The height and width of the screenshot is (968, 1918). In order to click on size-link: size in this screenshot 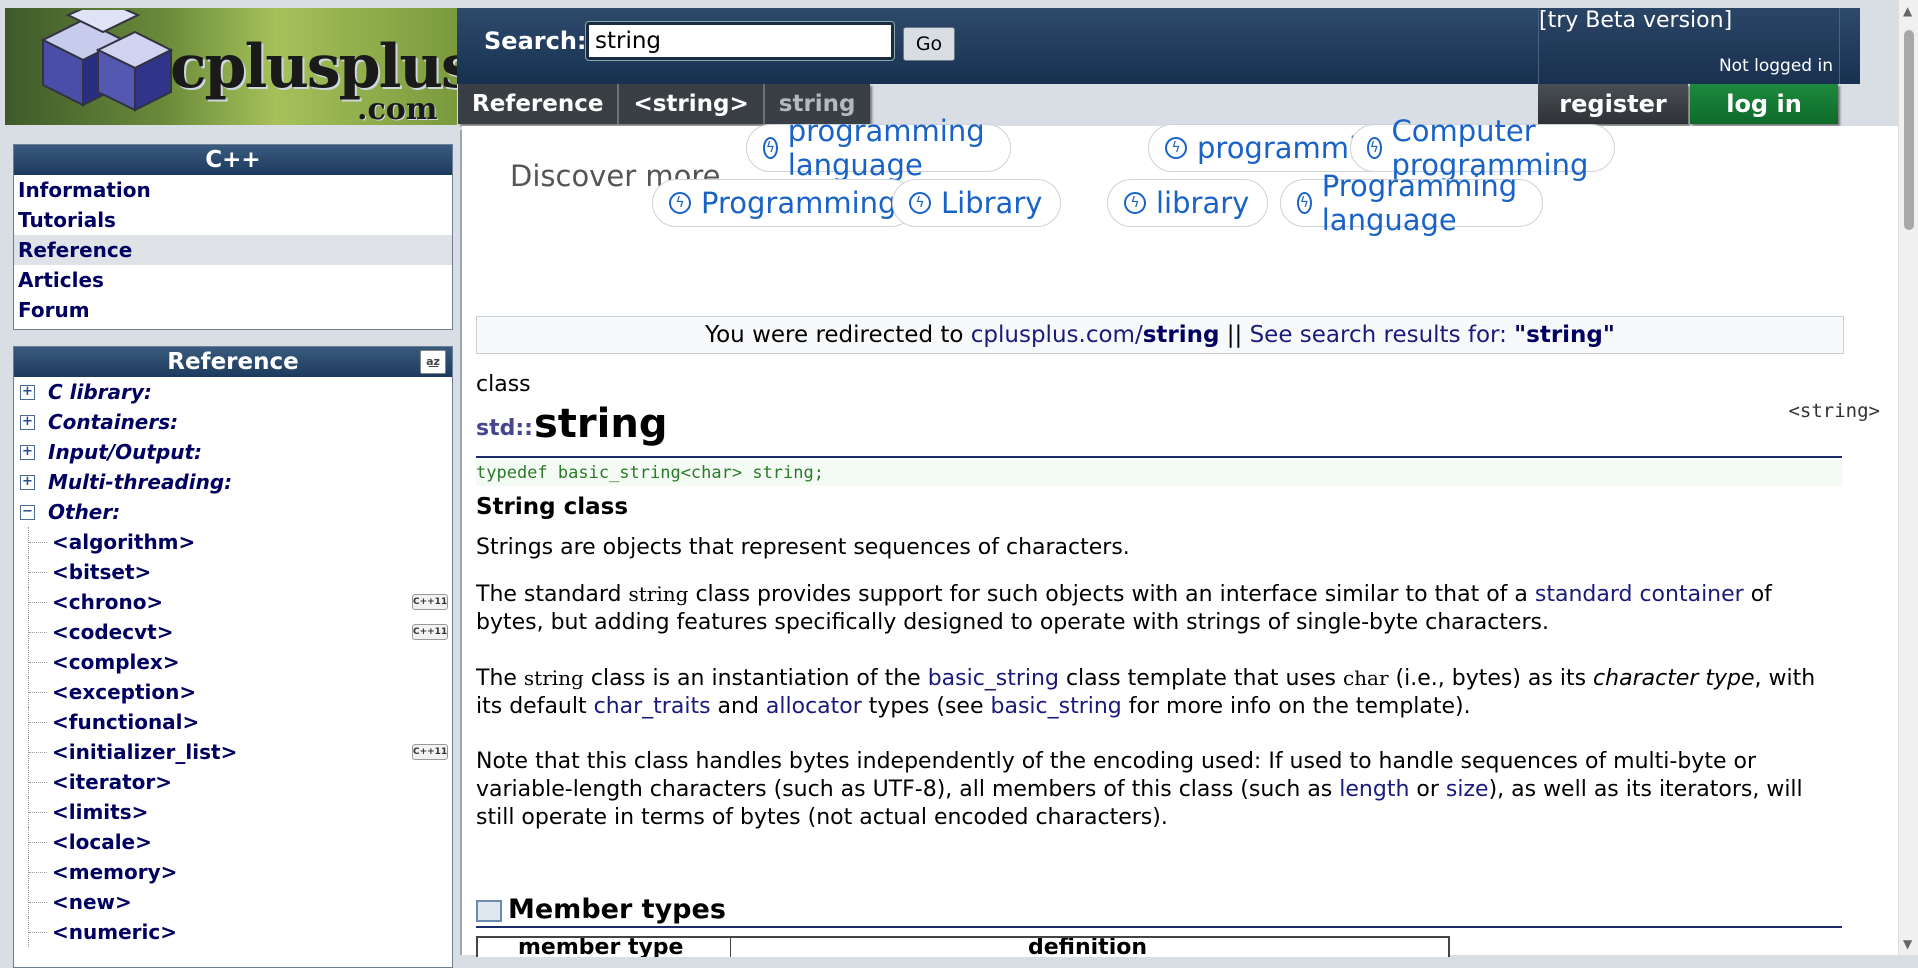, I will do `click(1467, 789)`.